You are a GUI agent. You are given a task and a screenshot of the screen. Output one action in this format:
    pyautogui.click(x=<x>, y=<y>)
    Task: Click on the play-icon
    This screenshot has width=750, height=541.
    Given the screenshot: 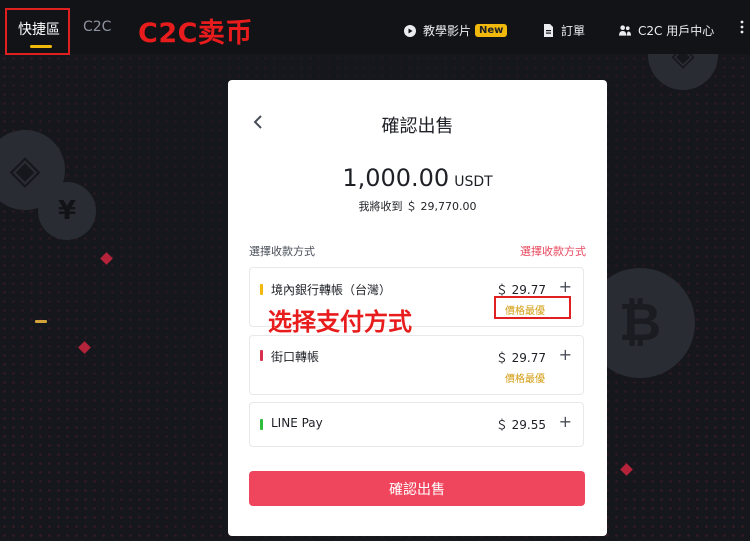 What is the action you would take?
    pyautogui.click(x=410, y=30)
    